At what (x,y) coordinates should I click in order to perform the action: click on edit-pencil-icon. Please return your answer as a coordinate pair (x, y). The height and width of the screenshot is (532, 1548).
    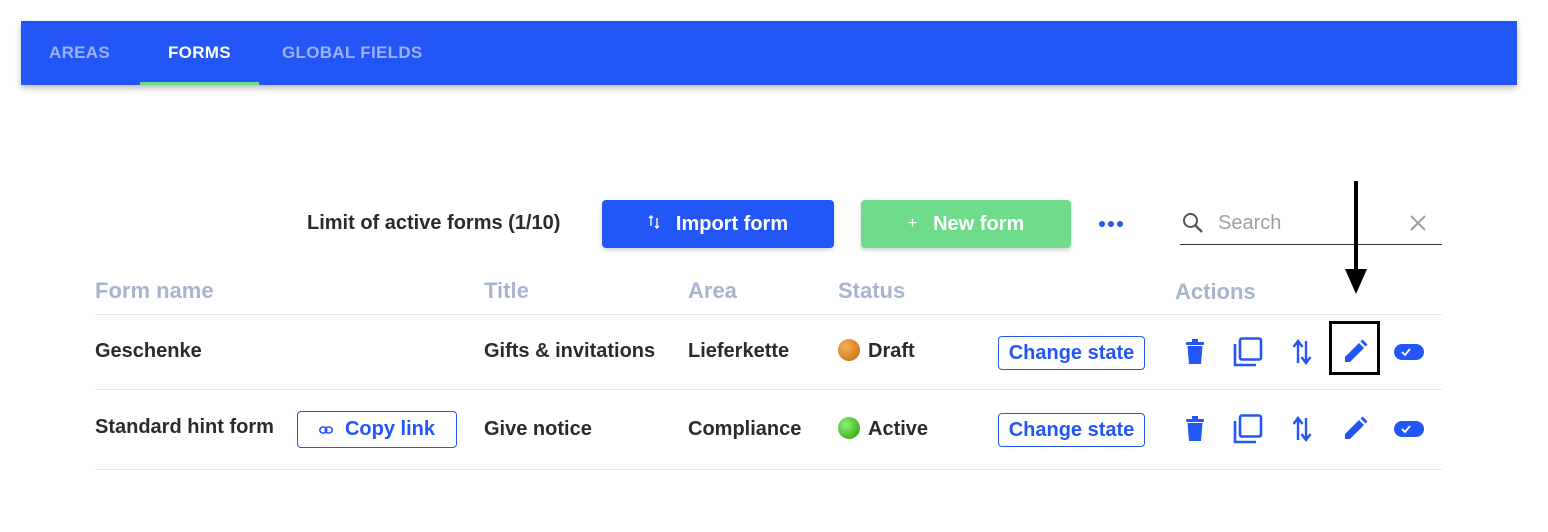
    Looking at the image, I should click on (1355, 429).